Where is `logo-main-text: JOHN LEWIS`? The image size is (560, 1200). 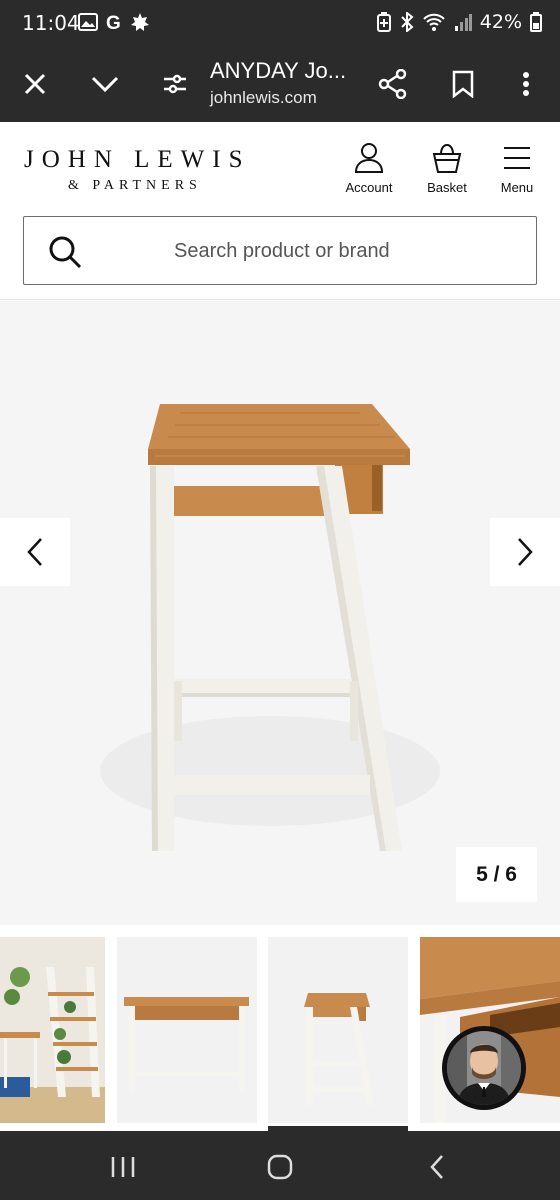 logo-main-text: JOHN LEWIS is located at coordinates (137, 159).